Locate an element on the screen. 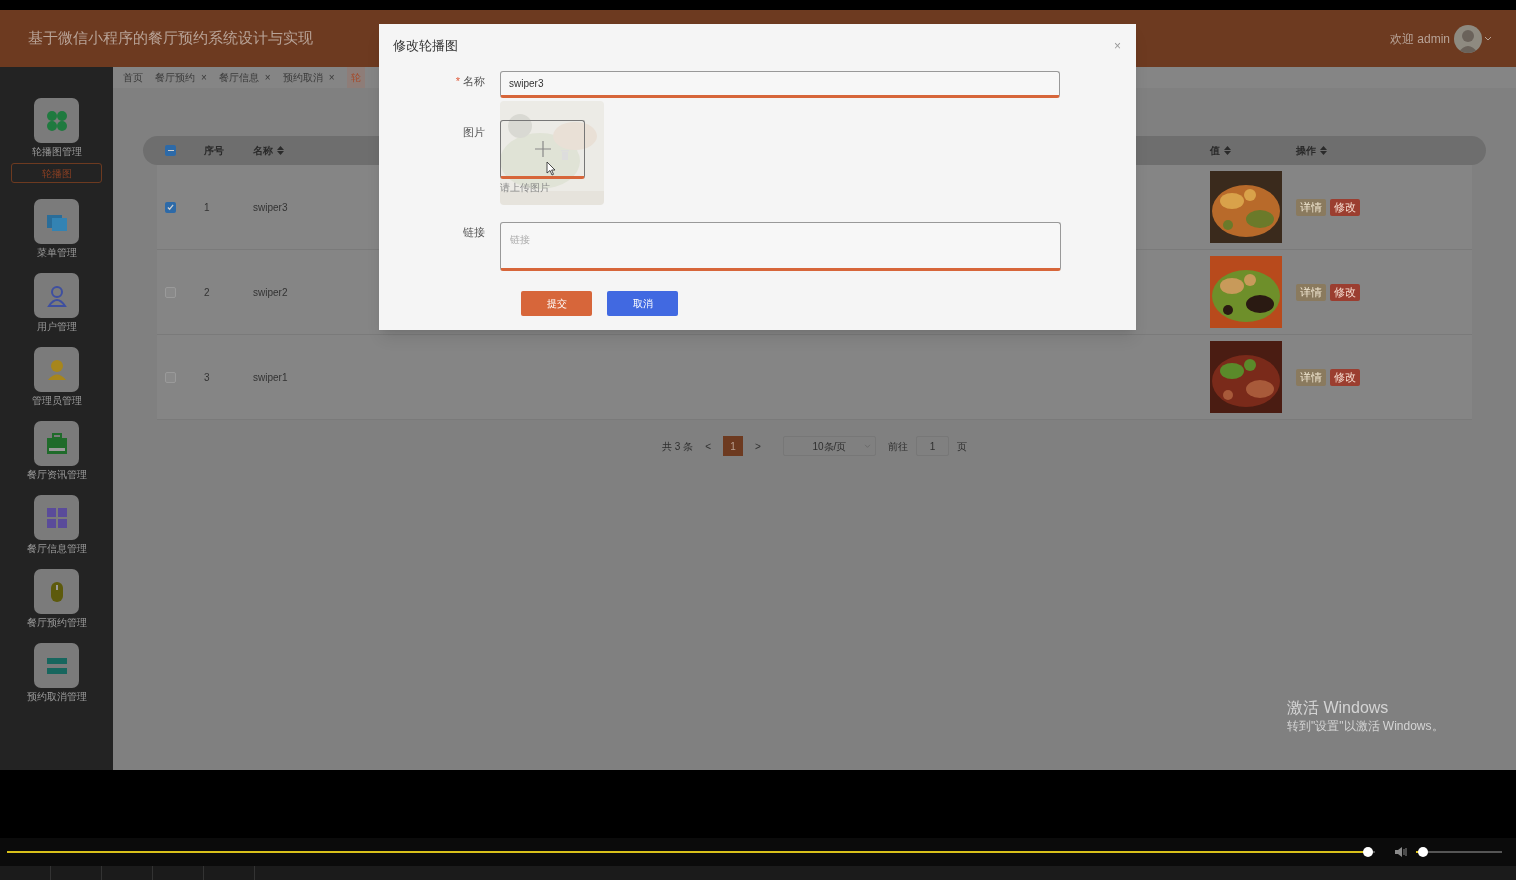 The width and height of the screenshot is (1516, 880). required-mark: * is located at coordinates (457, 81).